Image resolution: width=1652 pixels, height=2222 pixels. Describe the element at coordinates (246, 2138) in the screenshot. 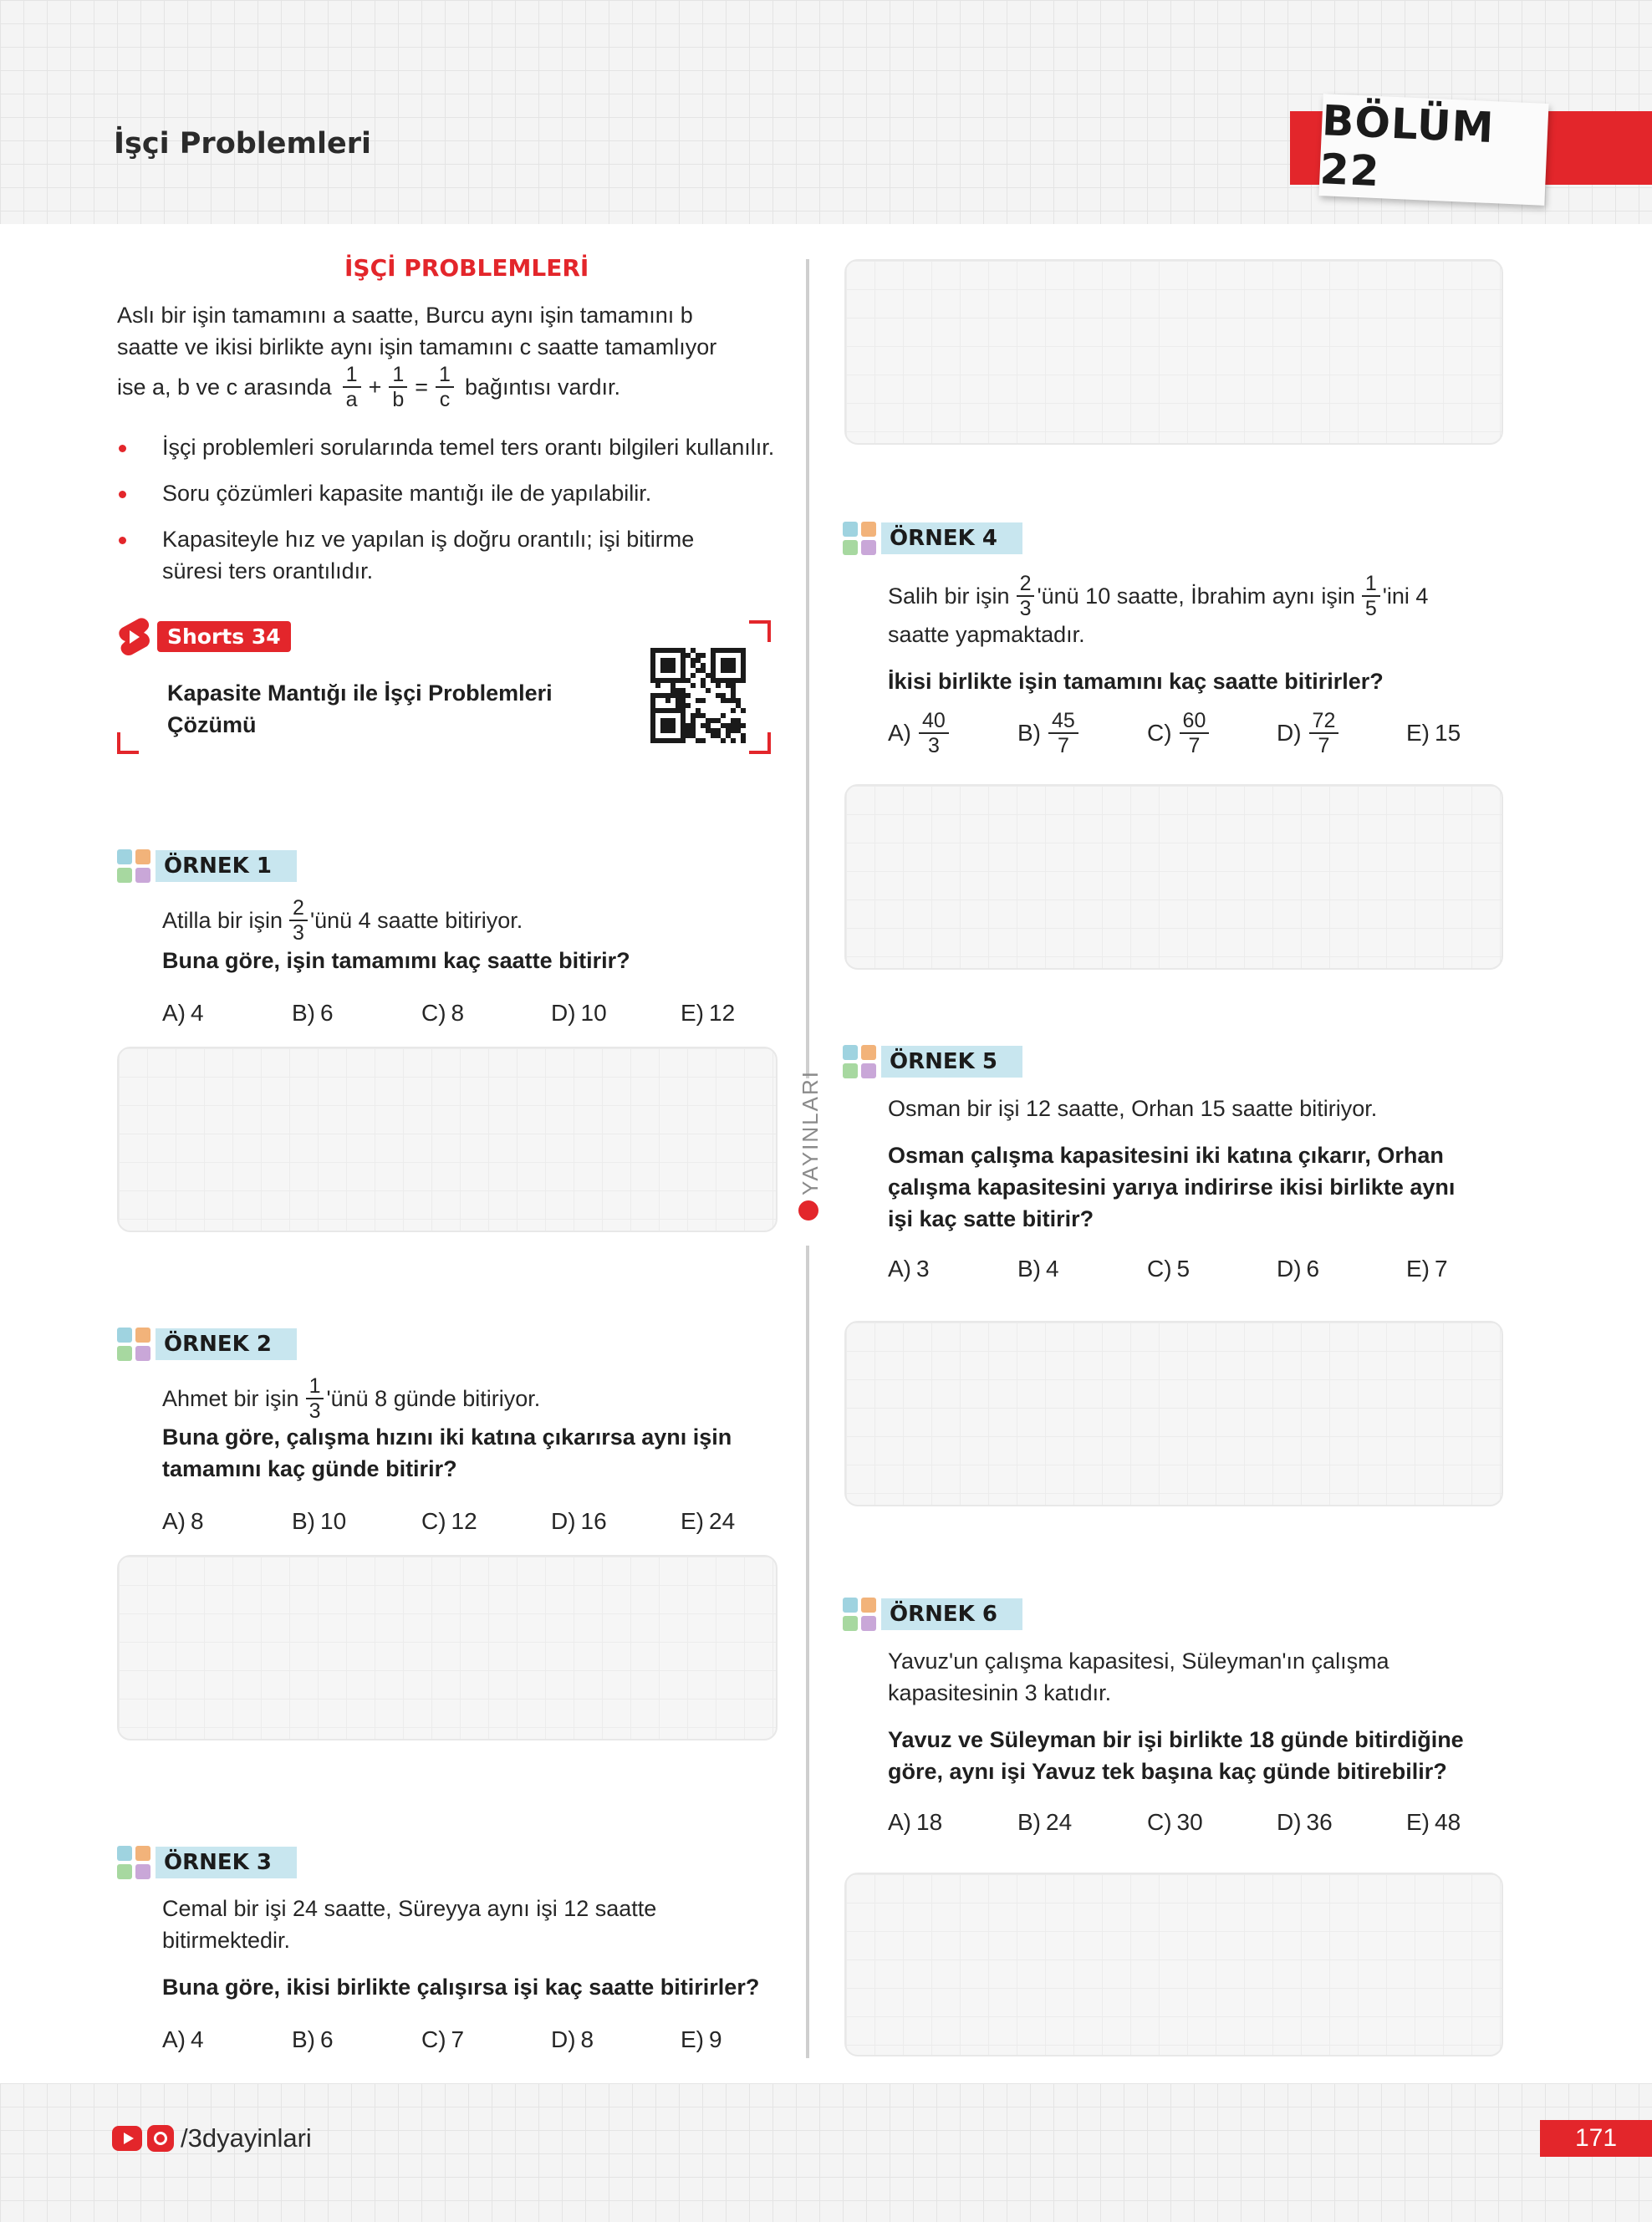

I see `social-handle: /3dyayinlari` at that location.